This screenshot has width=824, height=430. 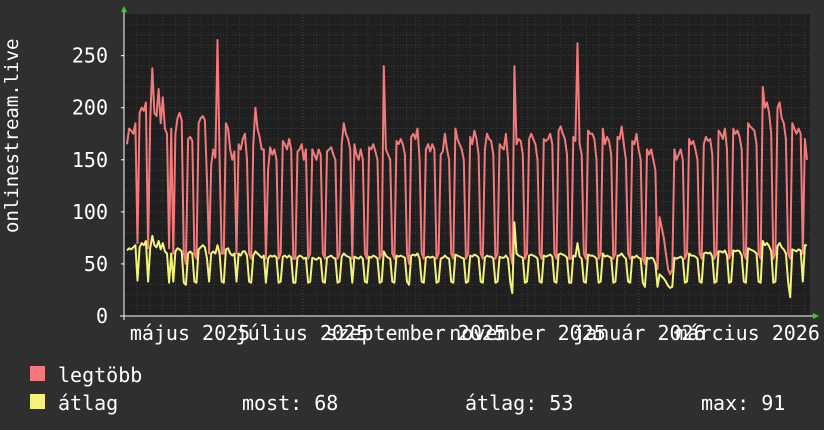 I want to click on y-axis-arrow, so click(x=124, y=9).